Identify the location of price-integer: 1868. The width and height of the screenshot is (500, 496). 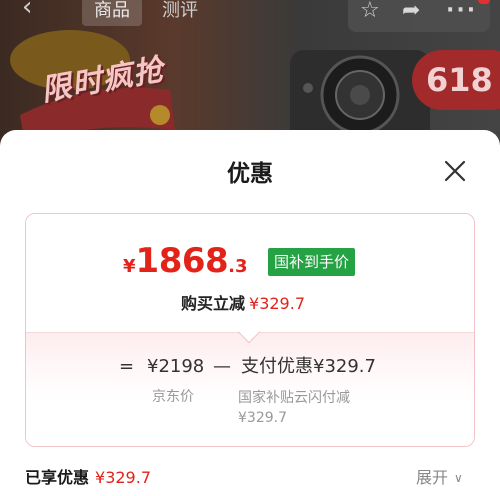
(182, 261).